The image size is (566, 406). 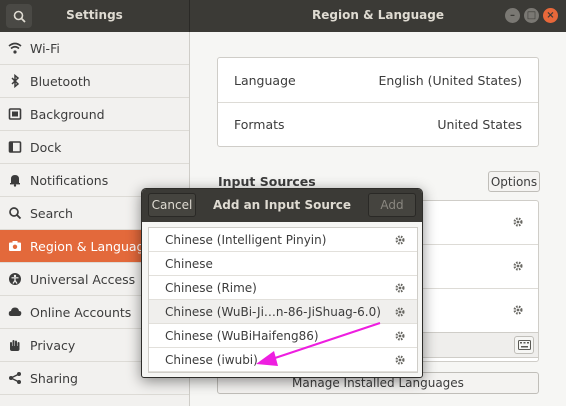 I want to click on option-label: Chinese (Rime), so click(x=211, y=287).